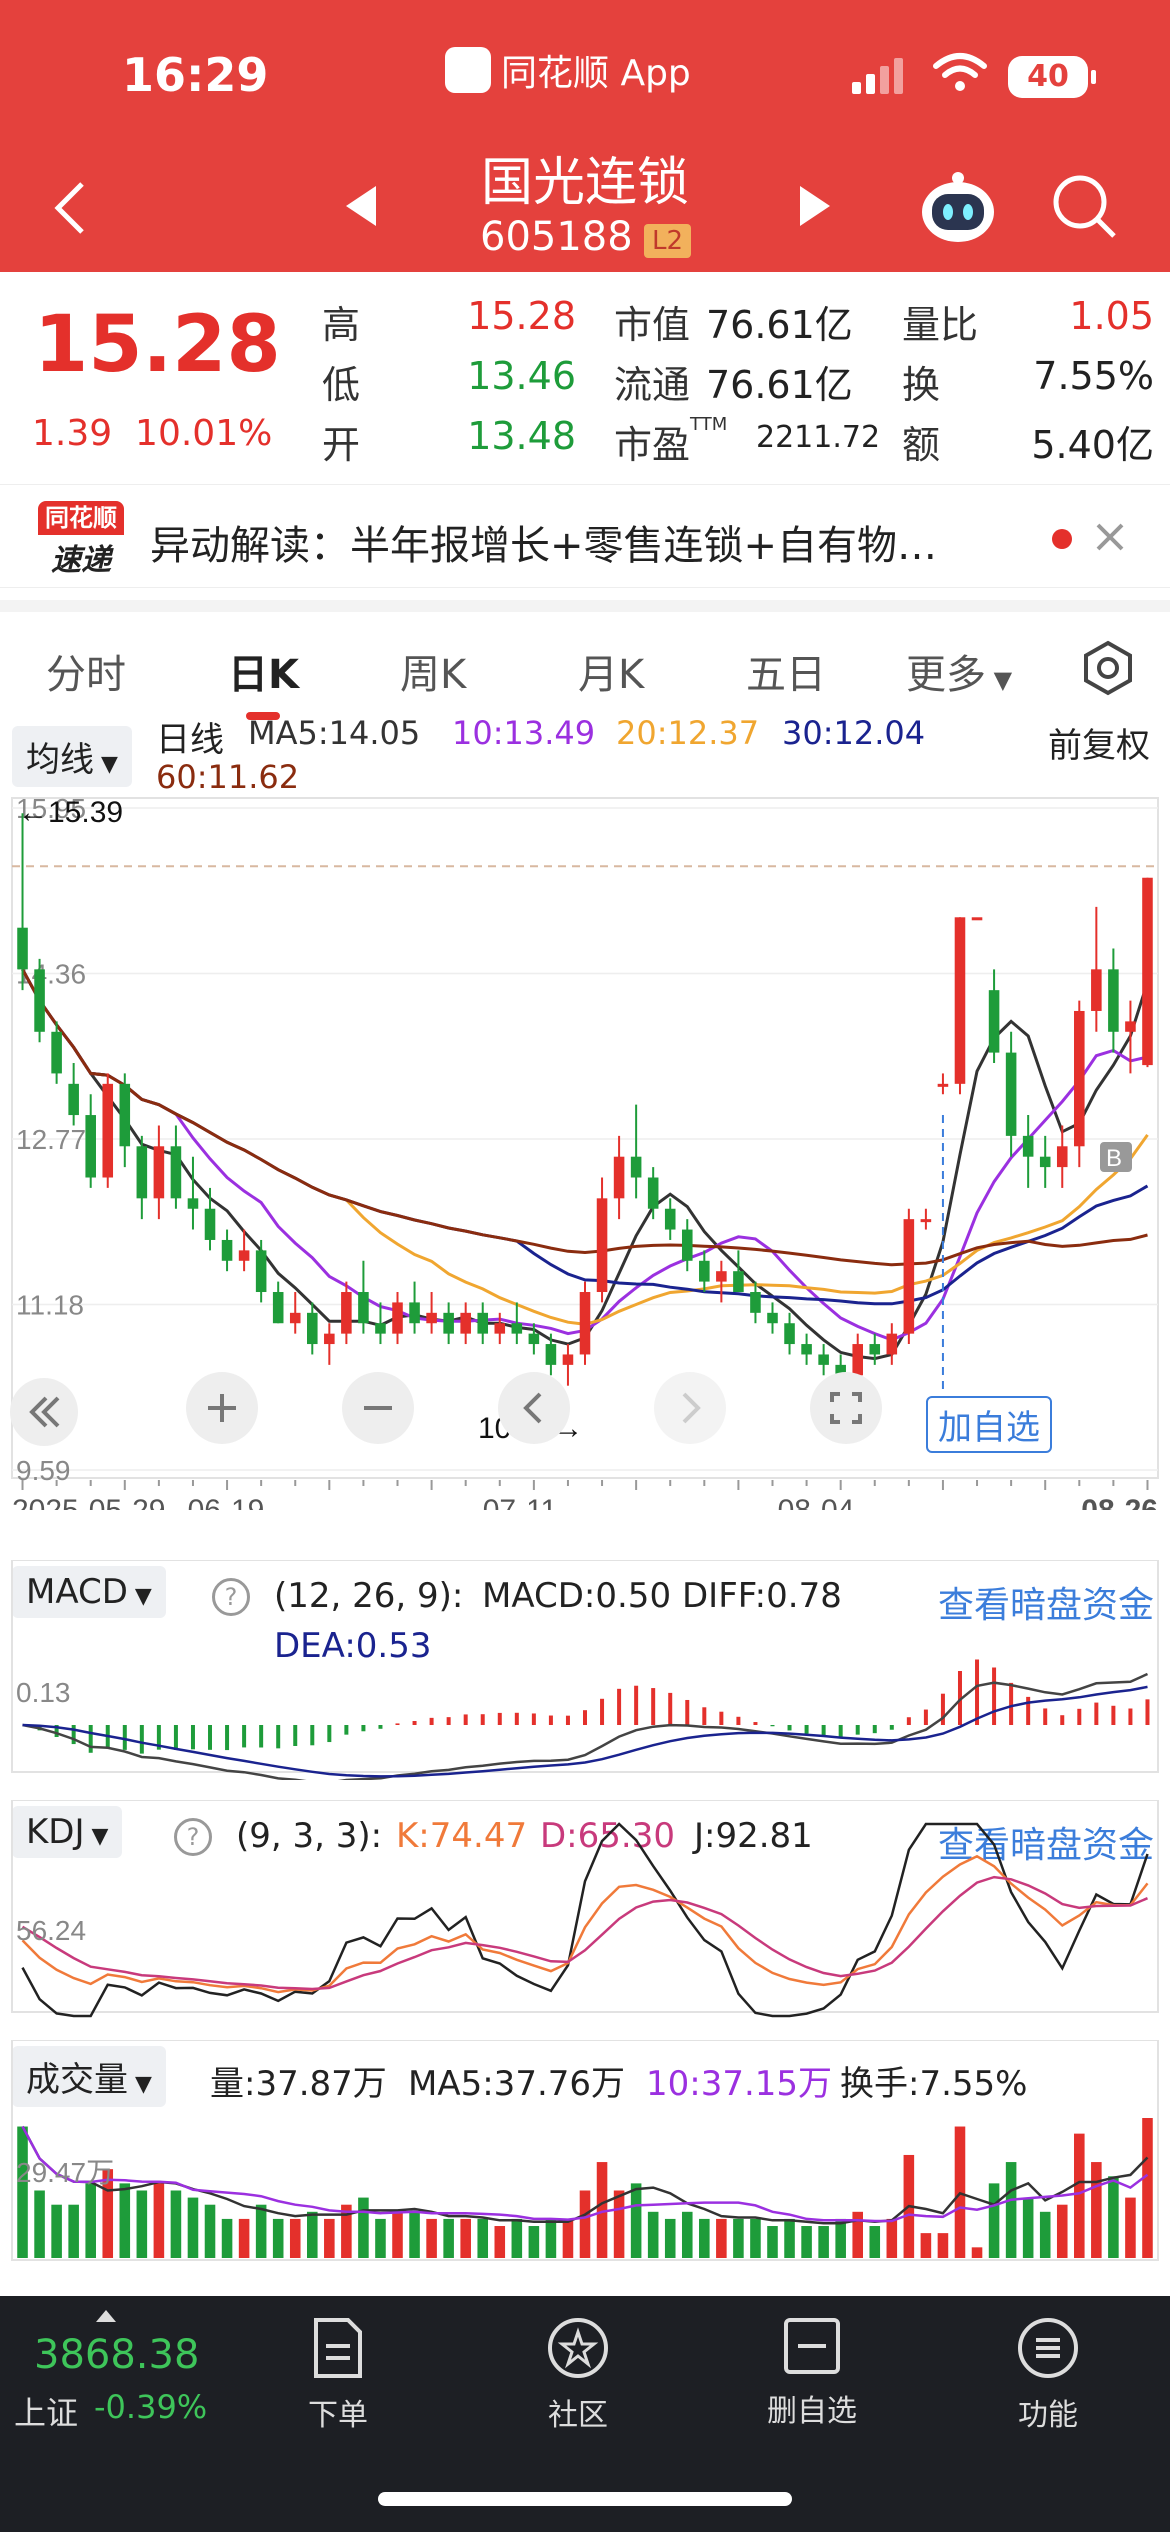 Image resolution: width=1170 pixels, height=2532 pixels. I want to click on tab-timeshare: 分时, so click(86, 671).